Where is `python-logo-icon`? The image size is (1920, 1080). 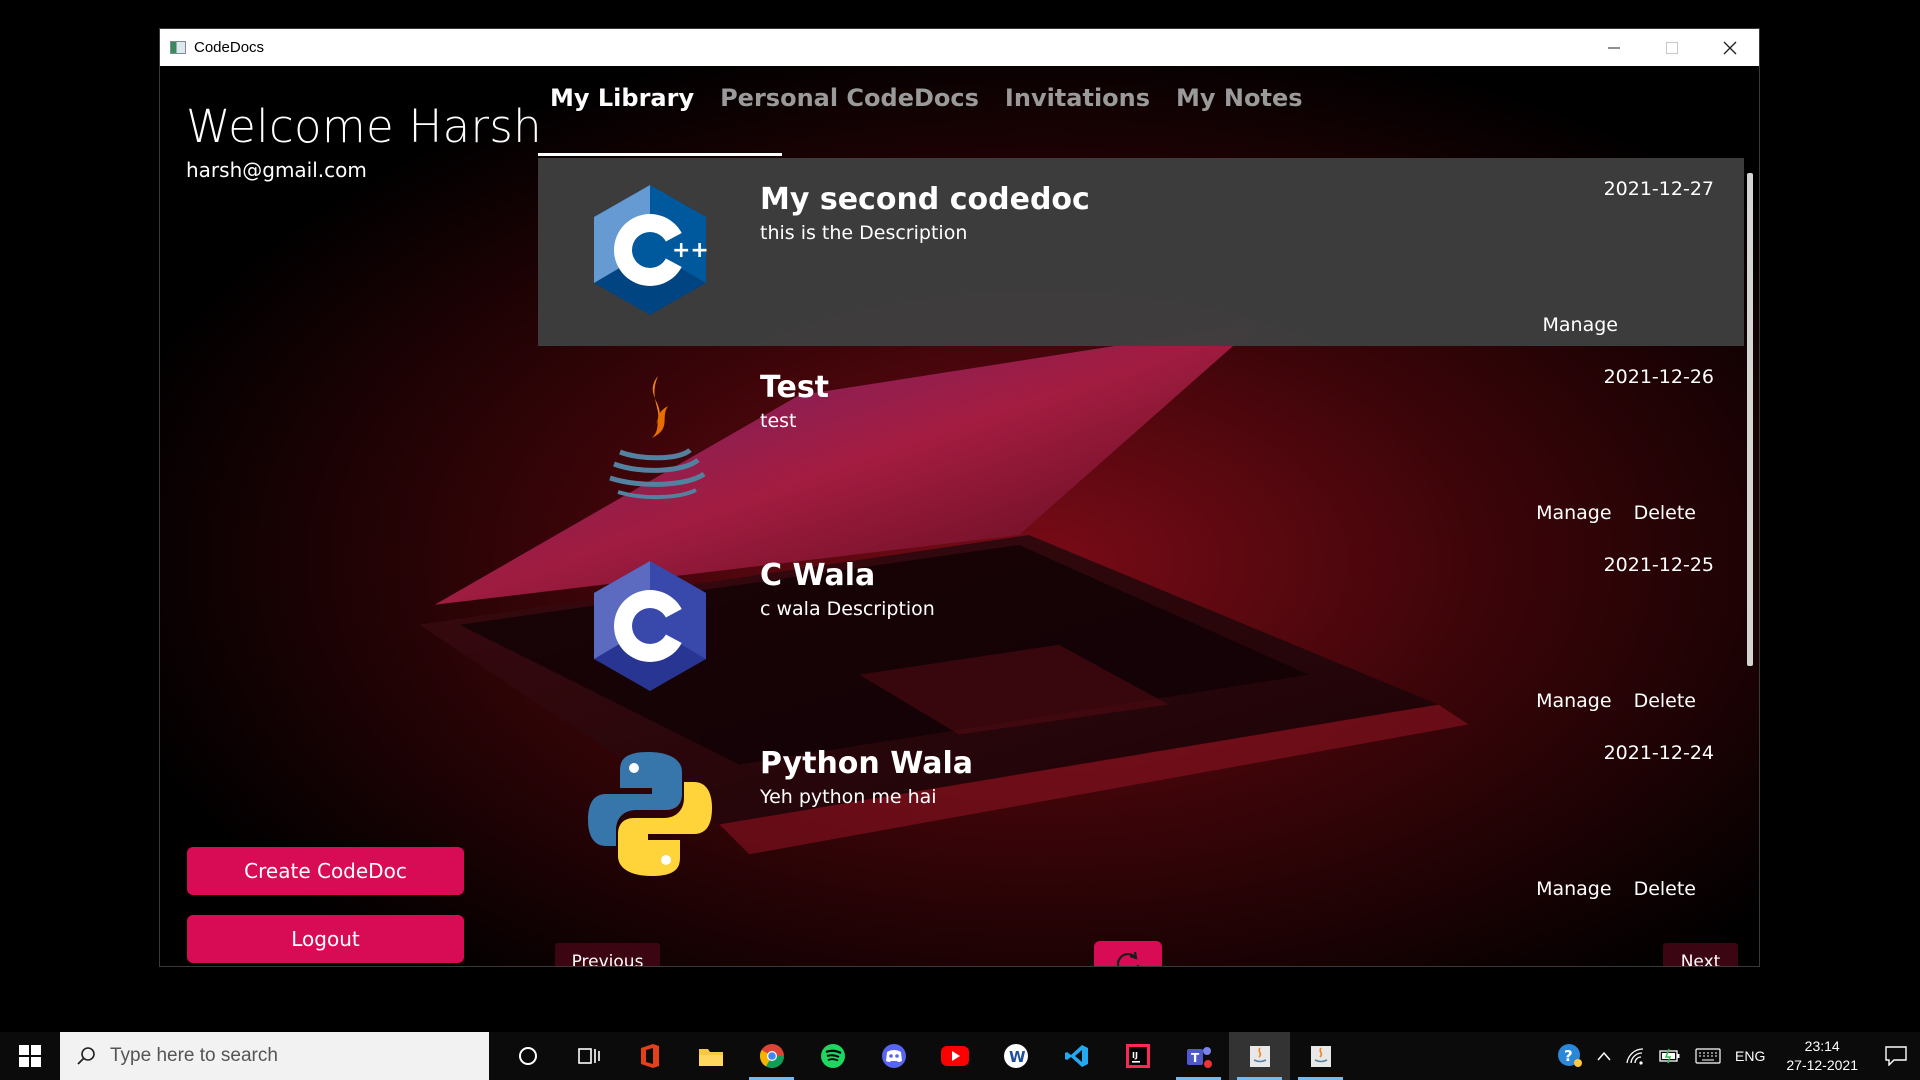 python-logo-icon is located at coordinates (650, 814).